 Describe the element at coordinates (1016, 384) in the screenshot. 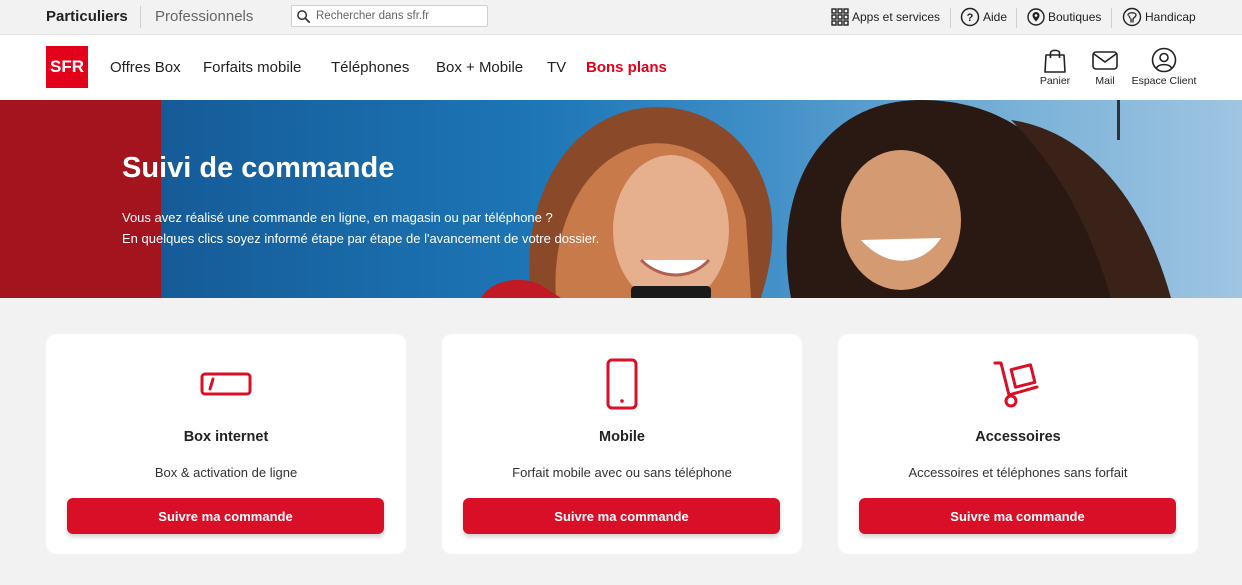

I see `hand-truck-icon` at that location.